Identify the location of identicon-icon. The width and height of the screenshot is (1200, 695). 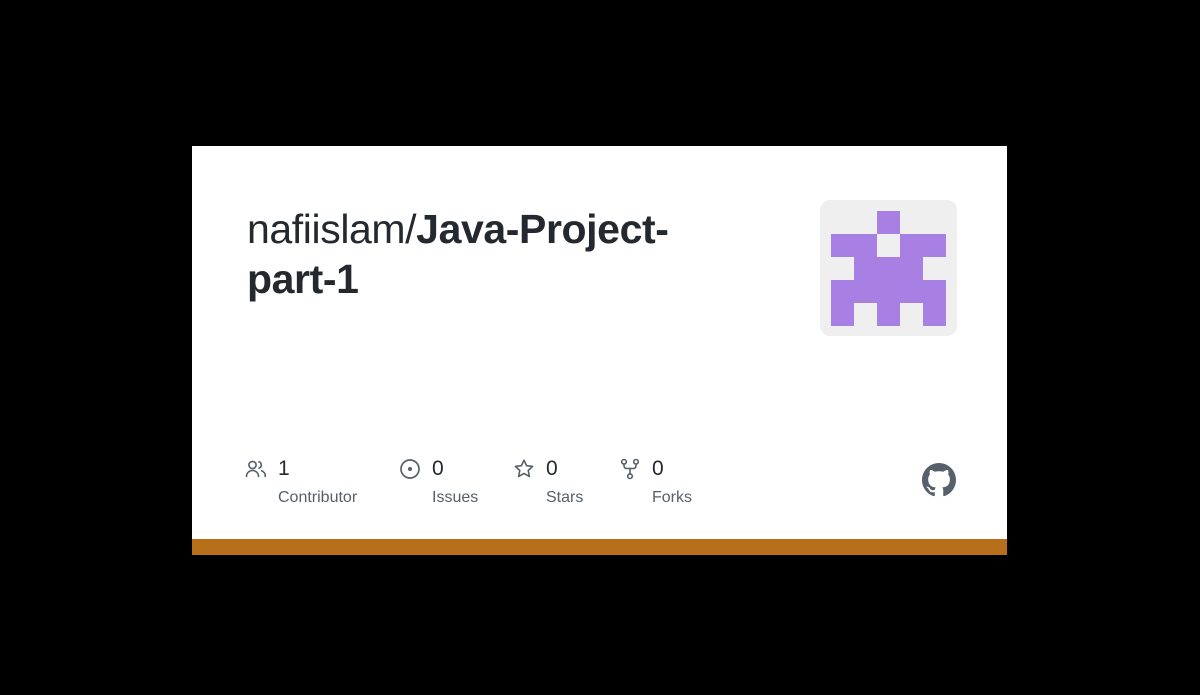
(888, 268).